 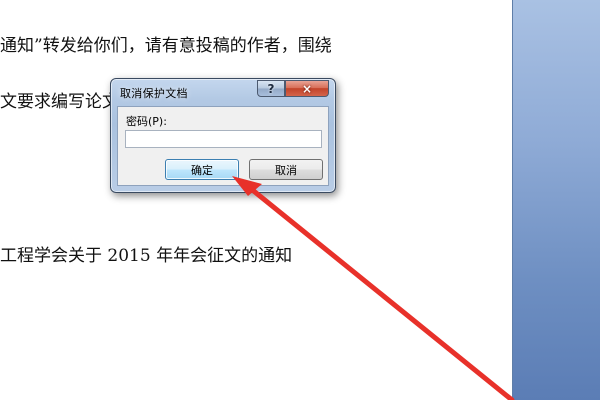 What do you see at coordinates (146, 256) in the screenshot?
I see `document-text-line: 工程学会关于 2015 年年会征文的通知` at bounding box center [146, 256].